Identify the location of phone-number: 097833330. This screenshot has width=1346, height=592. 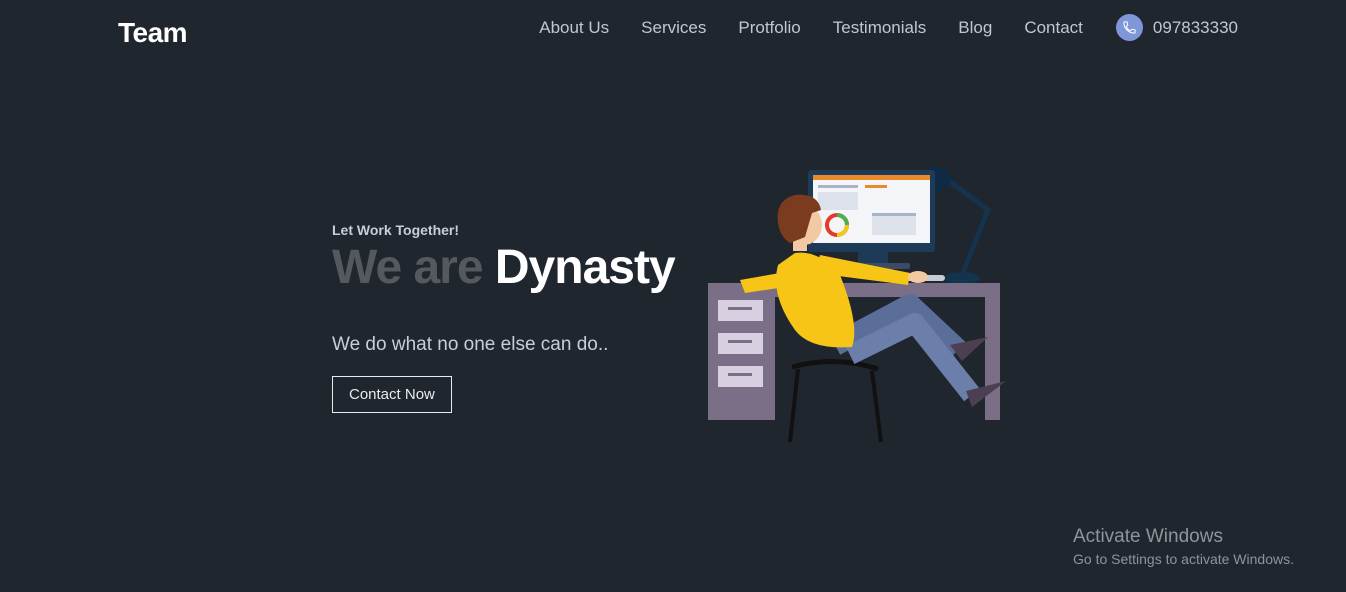
(1195, 28).